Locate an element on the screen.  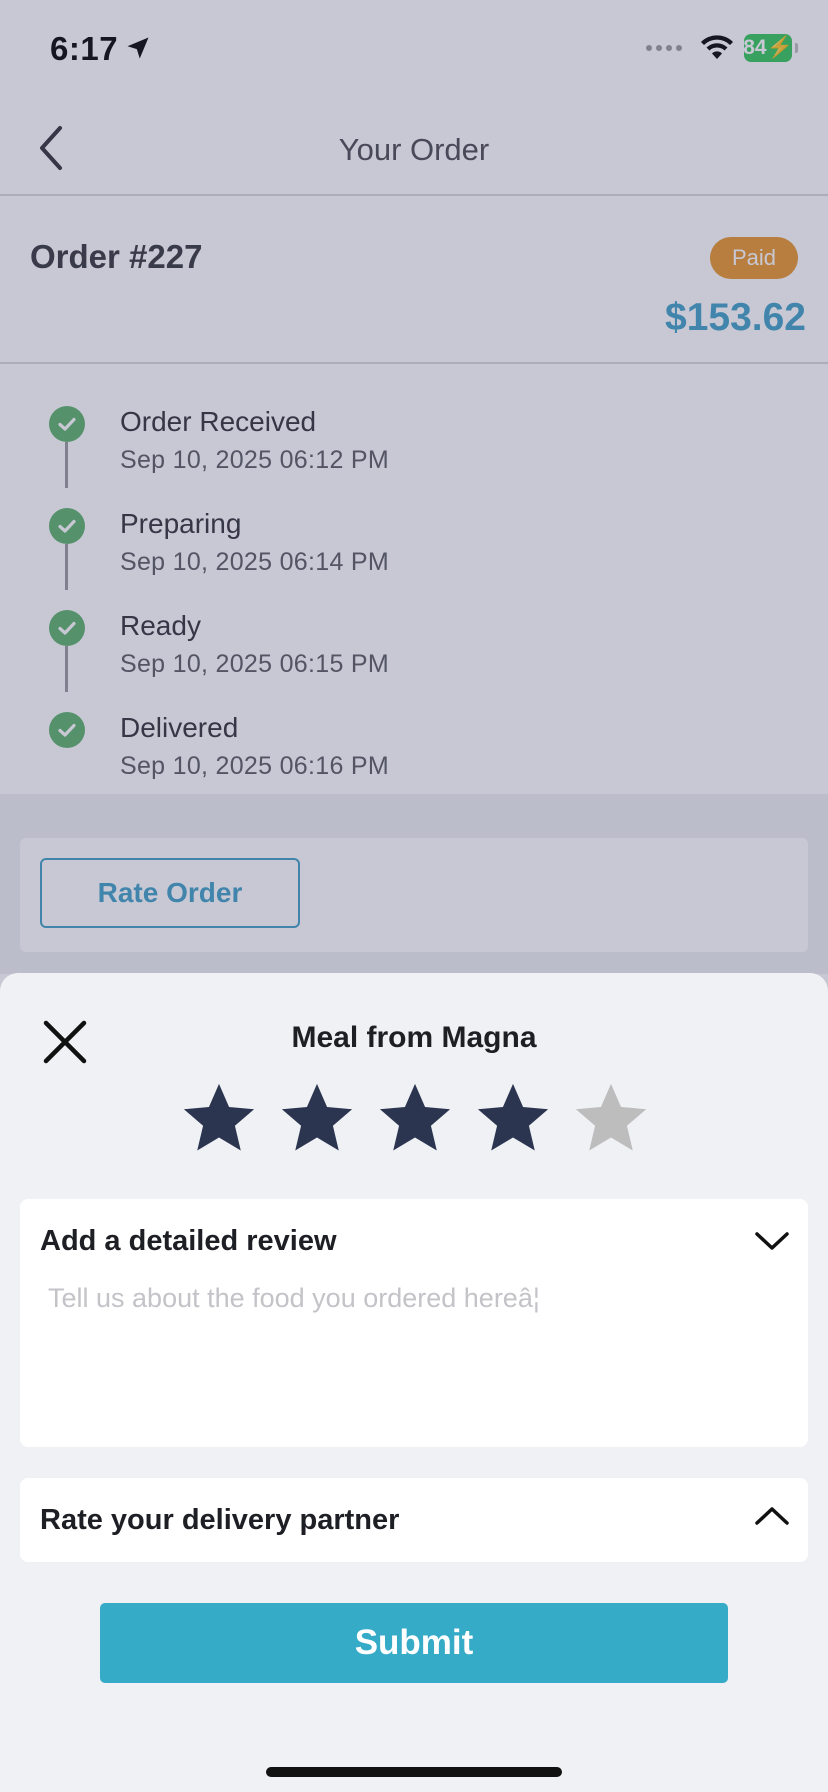
detailed-review-card: Add a detailed review is located at coordinates (414, 1323).